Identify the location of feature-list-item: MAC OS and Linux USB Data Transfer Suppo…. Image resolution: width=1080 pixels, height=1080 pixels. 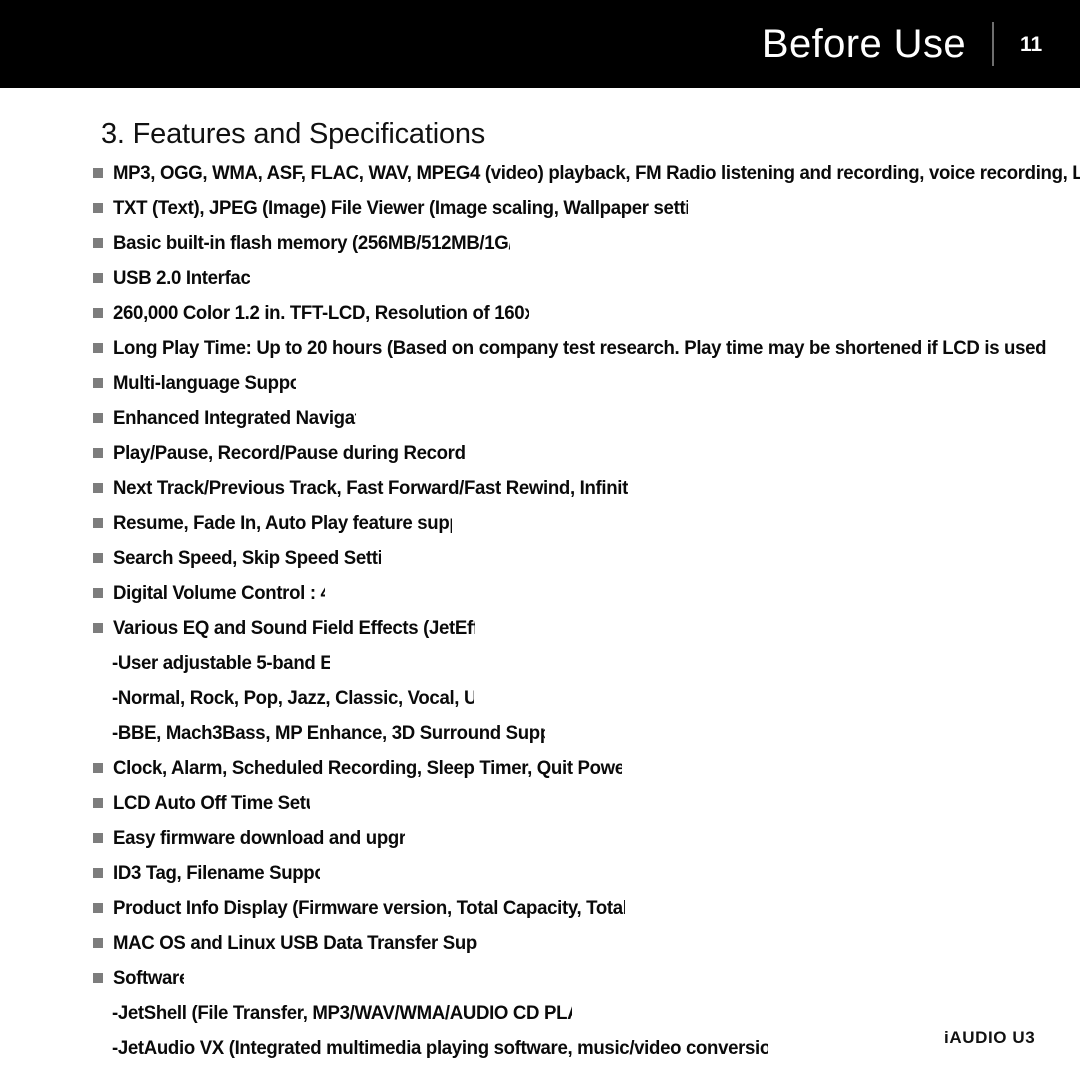
(540, 943).